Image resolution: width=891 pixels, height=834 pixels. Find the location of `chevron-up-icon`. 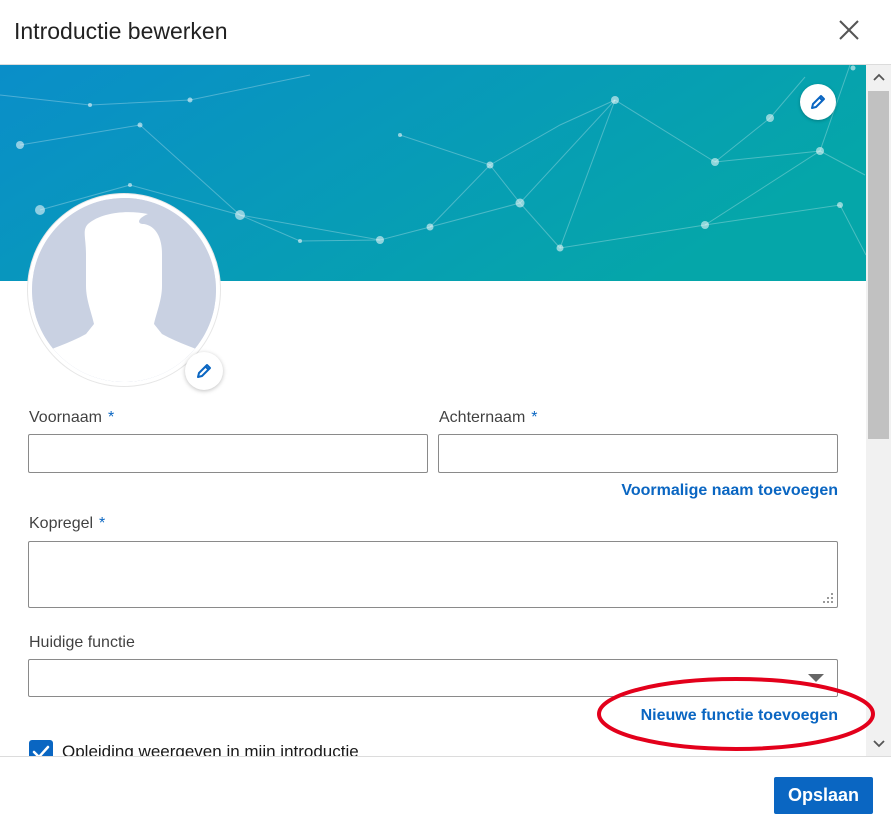

chevron-up-icon is located at coordinates (878, 77).